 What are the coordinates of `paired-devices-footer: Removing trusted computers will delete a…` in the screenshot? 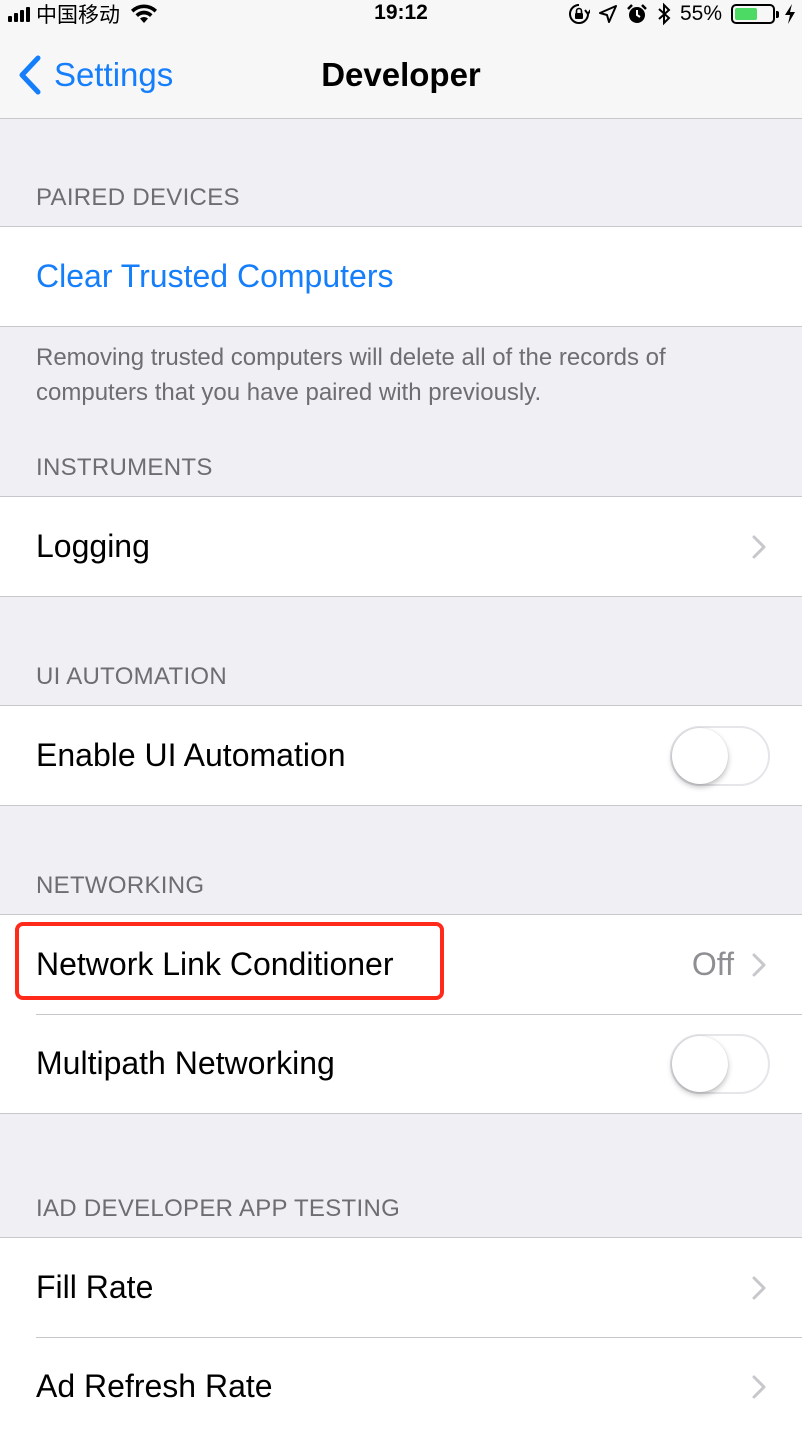 It's located at (351, 375).